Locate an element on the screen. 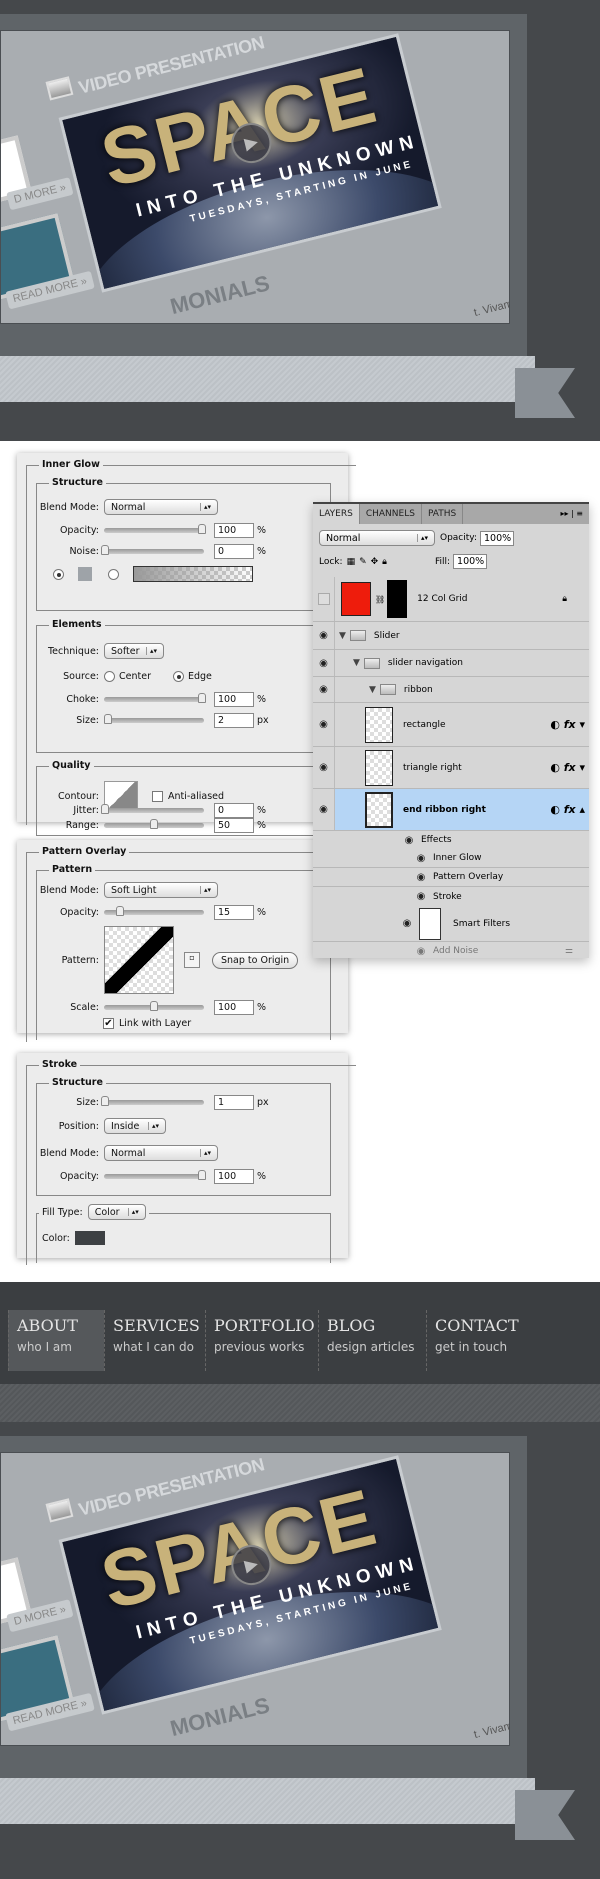 Image resolution: width=600 pixels, height=1879 pixels. new-preset-icon: ▫ is located at coordinates (192, 960).